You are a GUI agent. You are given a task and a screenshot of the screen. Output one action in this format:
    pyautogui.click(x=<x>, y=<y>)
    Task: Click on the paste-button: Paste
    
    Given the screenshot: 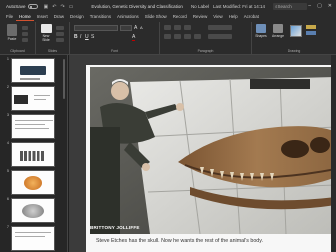 What is the action you would take?
    pyautogui.click(x=12, y=32)
    